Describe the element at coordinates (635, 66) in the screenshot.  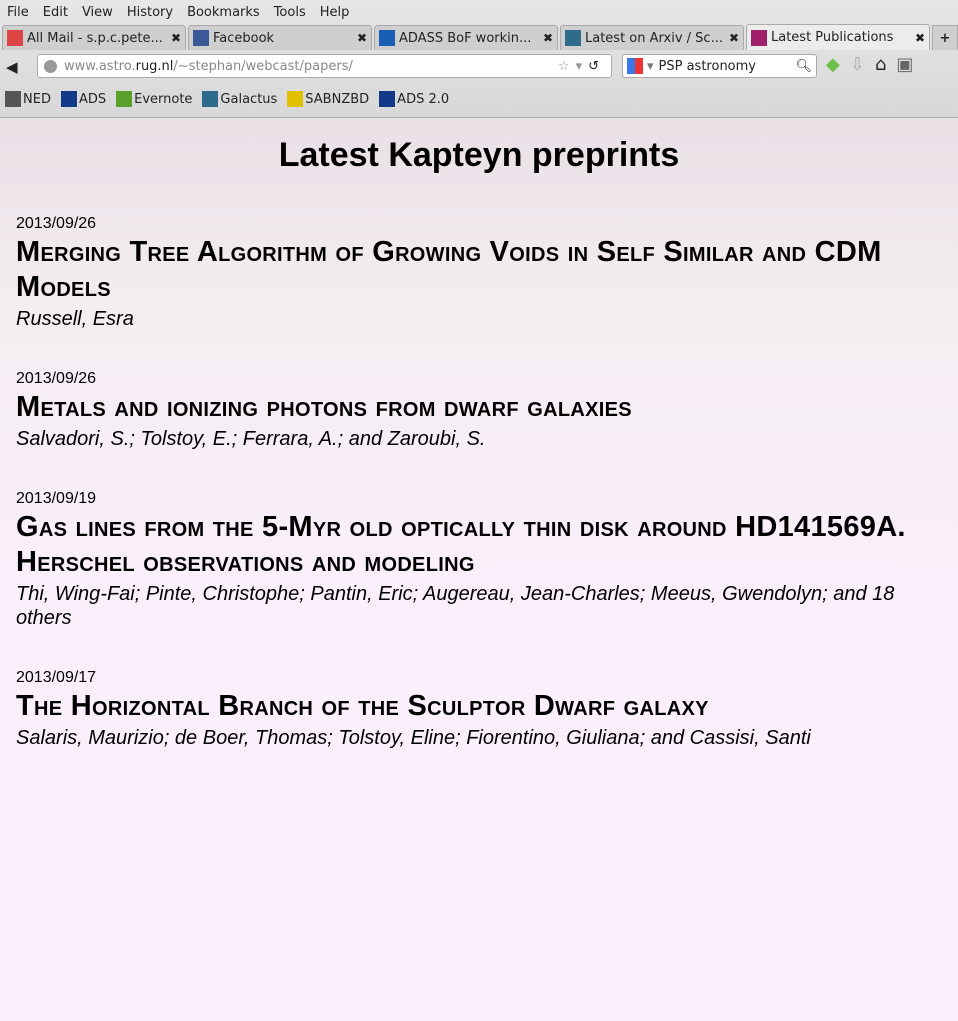
I see `search-engine-icon` at that location.